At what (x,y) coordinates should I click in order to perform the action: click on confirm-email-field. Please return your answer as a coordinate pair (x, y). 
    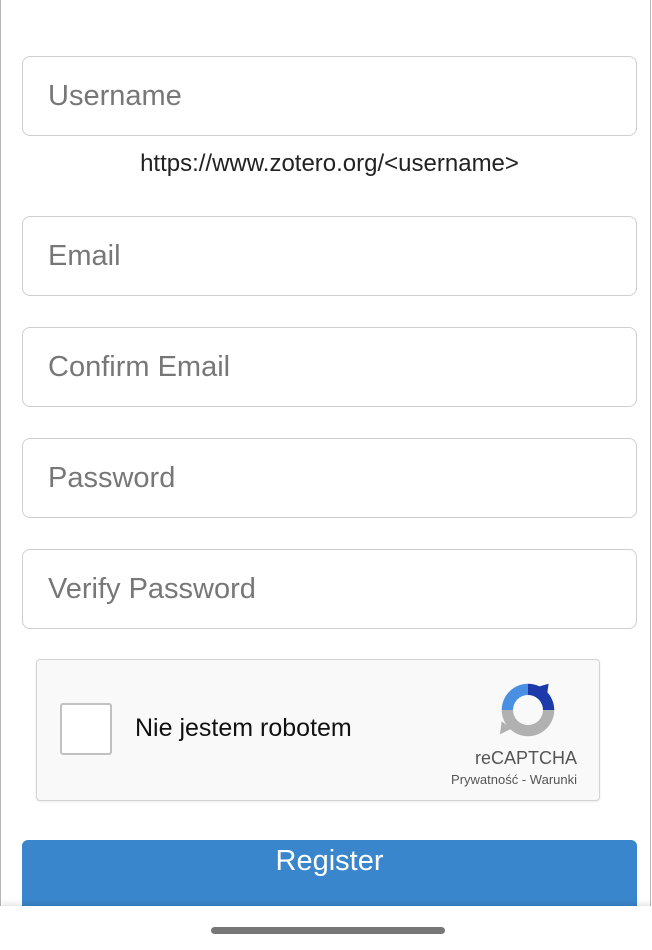
    Looking at the image, I should click on (329, 367).